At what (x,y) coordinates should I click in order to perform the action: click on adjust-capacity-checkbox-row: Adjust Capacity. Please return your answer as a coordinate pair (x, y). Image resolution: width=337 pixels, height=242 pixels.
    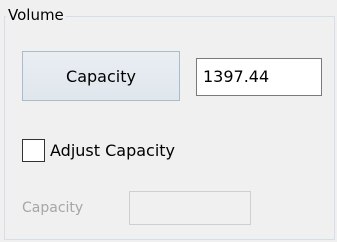
    Looking at the image, I should click on (98, 150).